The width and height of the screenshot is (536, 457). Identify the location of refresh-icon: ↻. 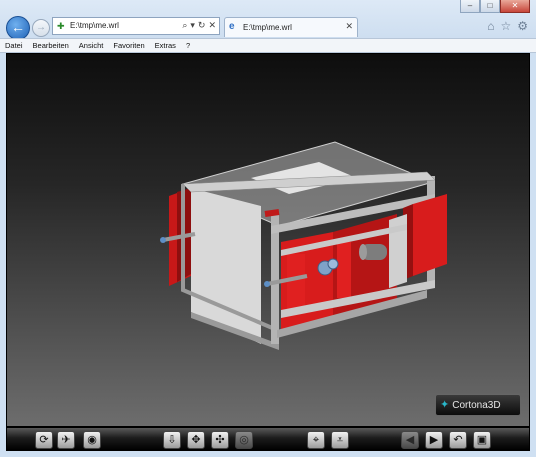
(202, 25).